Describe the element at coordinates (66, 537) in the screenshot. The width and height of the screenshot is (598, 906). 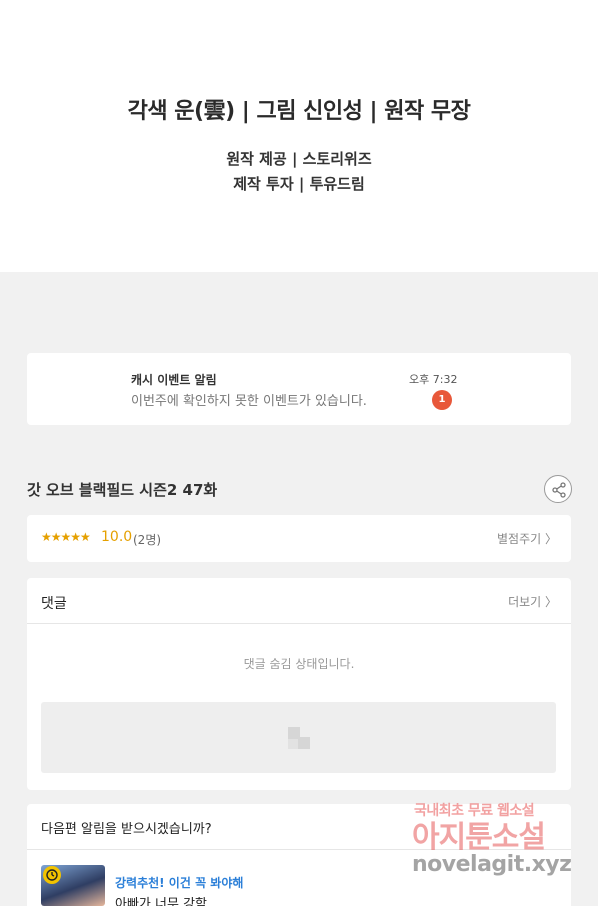
I see `star-rating-icon: ★★★★★` at that location.